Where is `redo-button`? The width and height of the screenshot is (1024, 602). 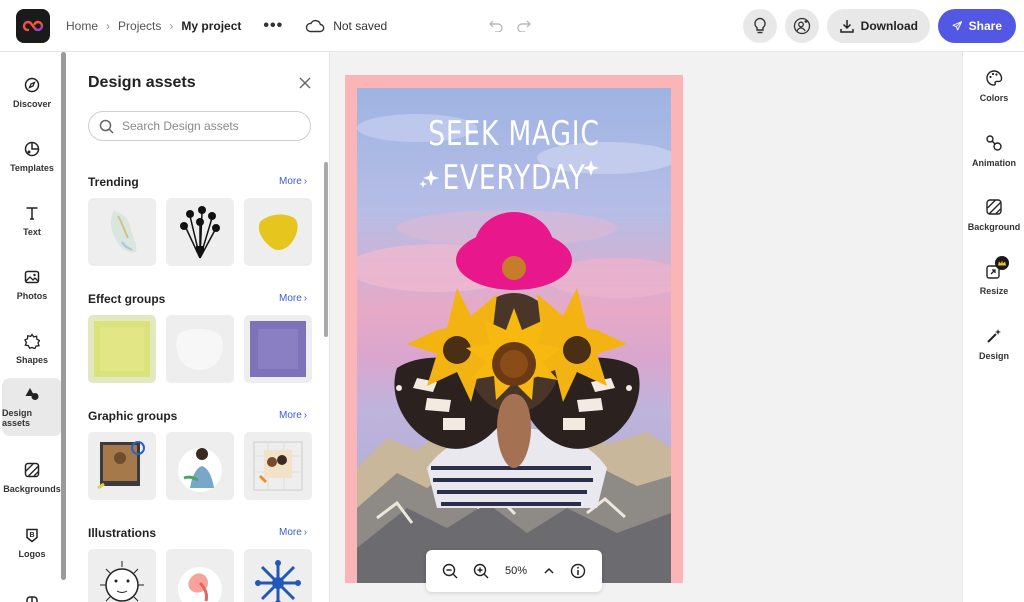 redo-button is located at coordinates (524, 25).